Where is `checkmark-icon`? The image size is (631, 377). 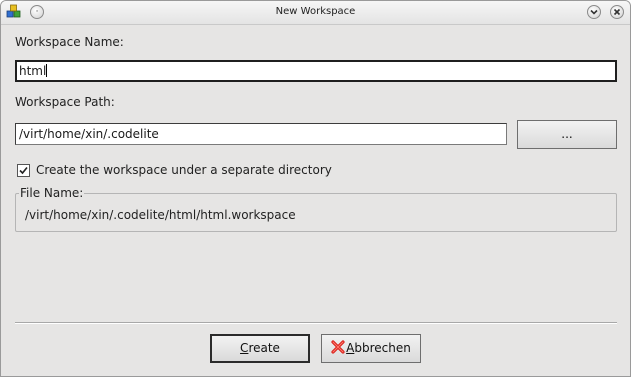 checkmark-icon is located at coordinates (23, 170).